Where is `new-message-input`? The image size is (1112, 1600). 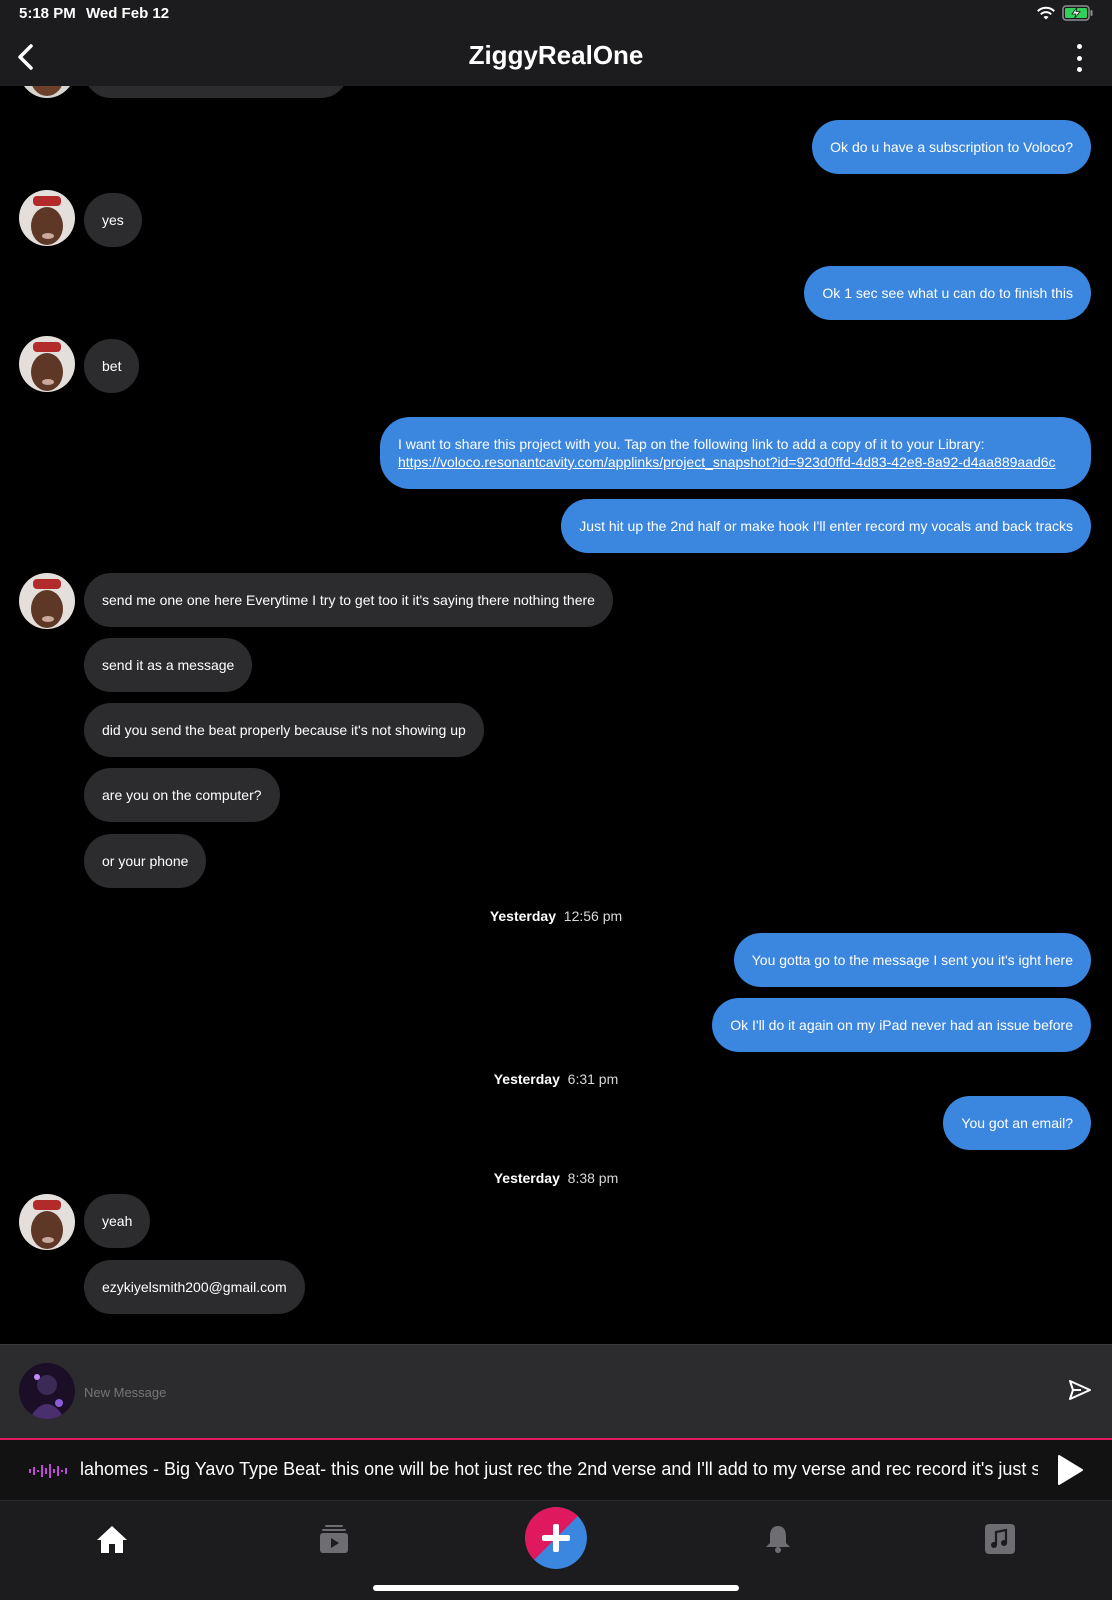 new-message-input is located at coordinates (544, 1392).